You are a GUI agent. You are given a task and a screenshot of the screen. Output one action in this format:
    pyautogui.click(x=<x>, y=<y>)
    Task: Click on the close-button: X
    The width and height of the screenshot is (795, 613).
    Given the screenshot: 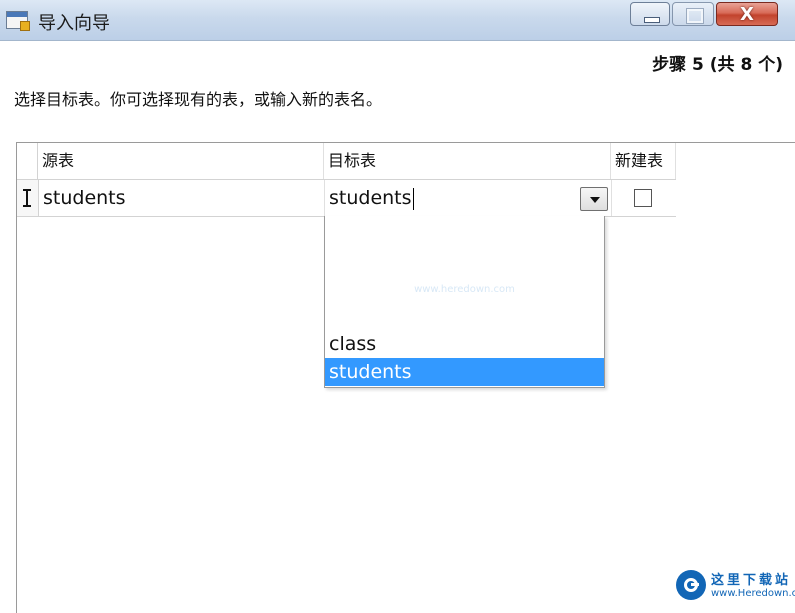 What is the action you would take?
    pyautogui.click(x=747, y=14)
    